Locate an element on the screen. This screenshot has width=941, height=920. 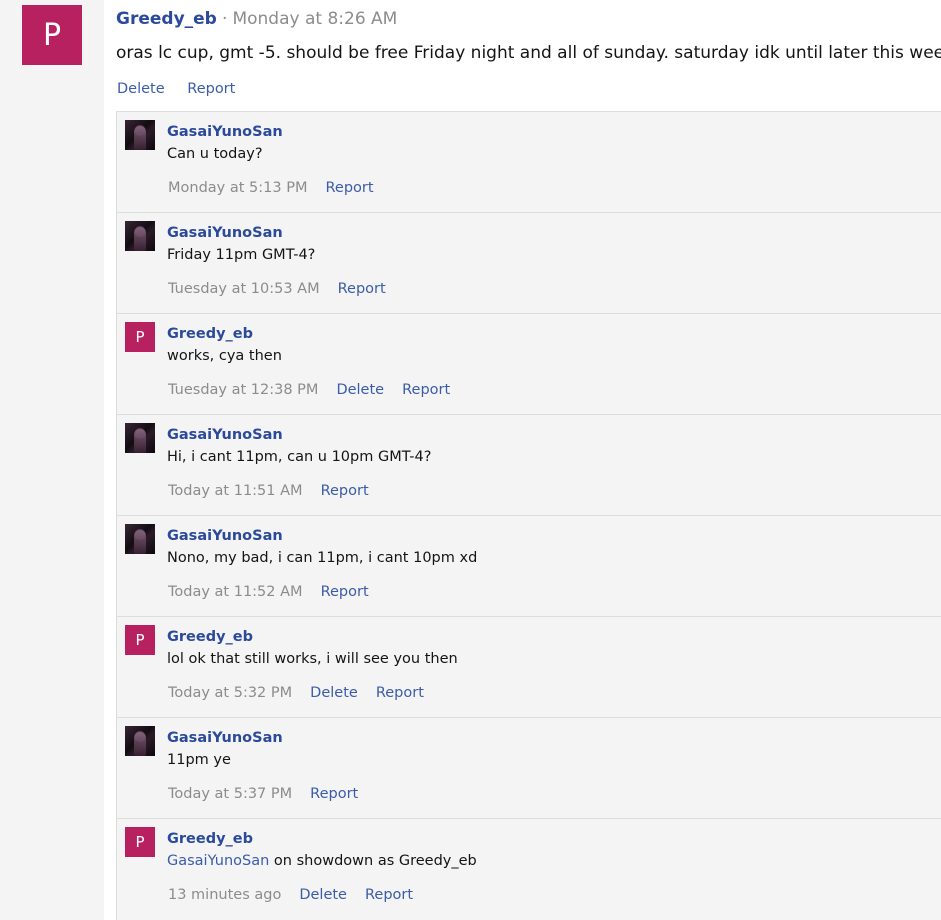
comment-meta: Today at 5:37 PM Report is located at coordinates (272, 794).